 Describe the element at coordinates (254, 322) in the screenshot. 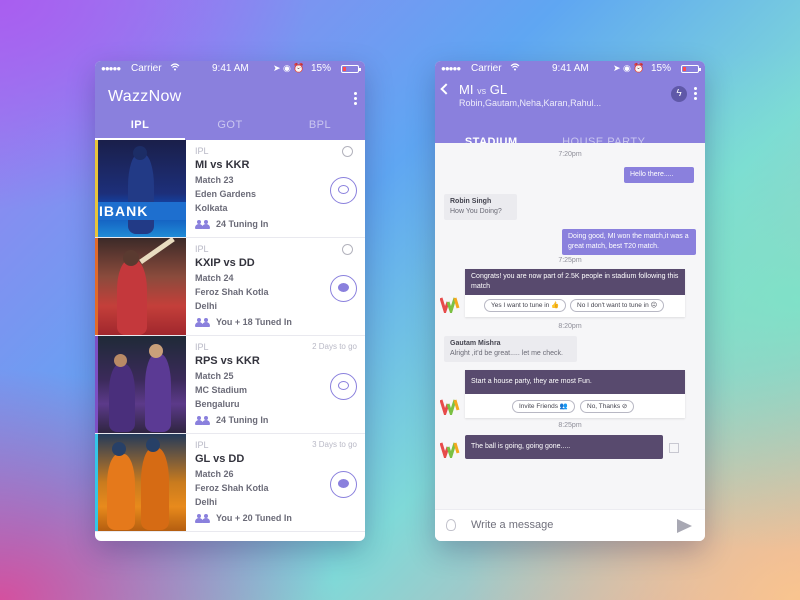

I see `tuning-count: You + 18 Tuned In` at that location.